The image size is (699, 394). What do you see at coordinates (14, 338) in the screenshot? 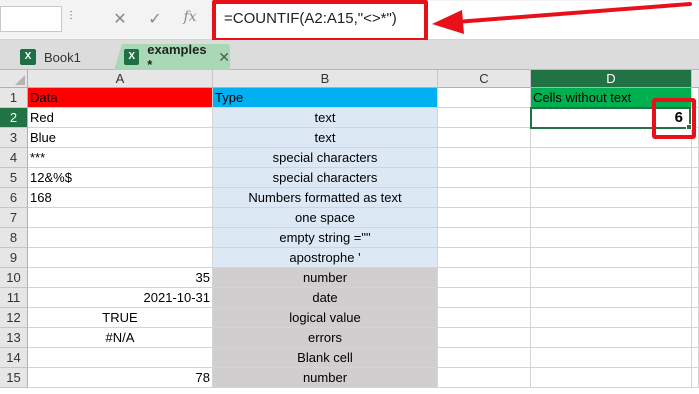
I see `row-header: 13` at bounding box center [14, 338].